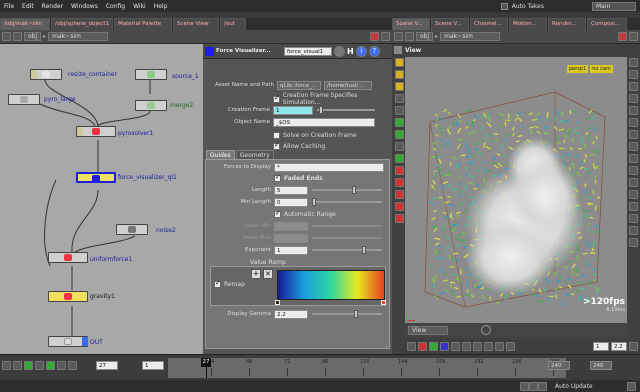 The image size is (640, 392). Describe the element at coordinates (411, 346) in the screenshot. I see `sun-icon` at that location.